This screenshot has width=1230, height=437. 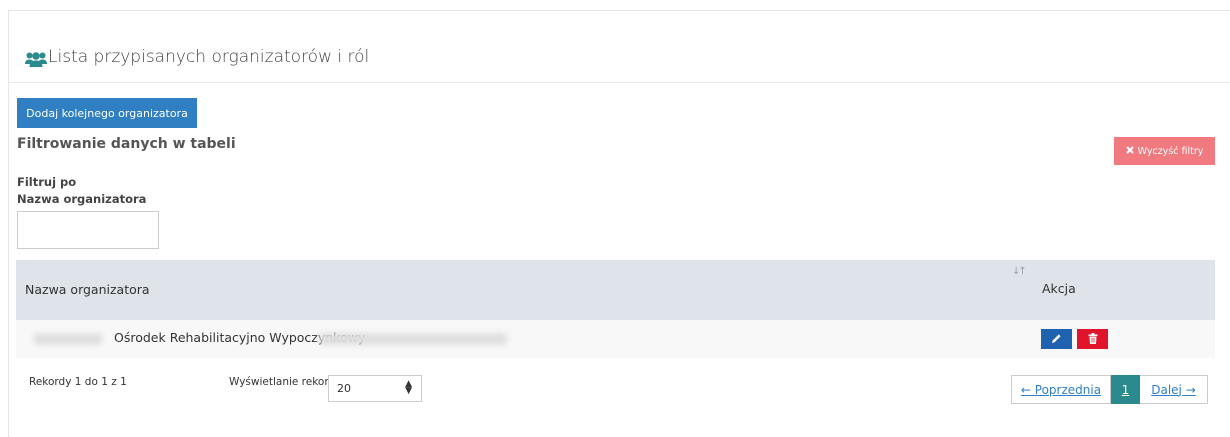 I want to click on page-1-button: 1, so click(x=1125, y=389).